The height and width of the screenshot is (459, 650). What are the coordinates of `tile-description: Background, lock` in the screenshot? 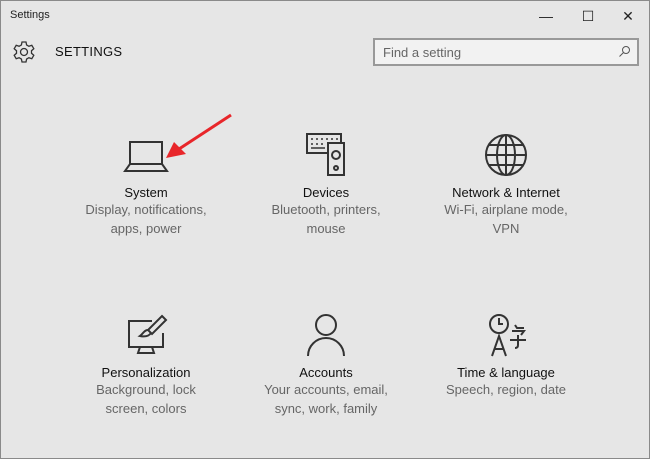 It's located at (146, 389).